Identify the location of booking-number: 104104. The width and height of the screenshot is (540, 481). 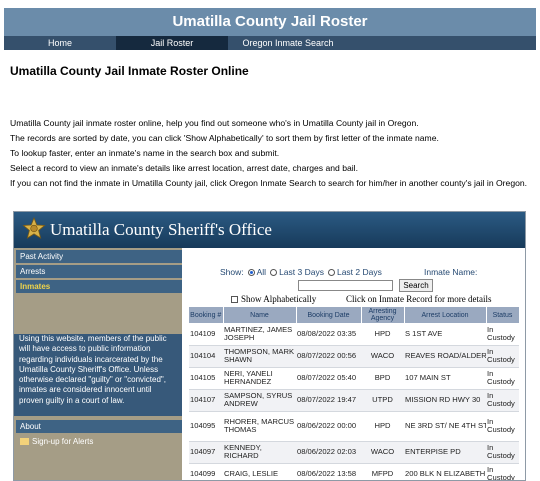
(206, 356).